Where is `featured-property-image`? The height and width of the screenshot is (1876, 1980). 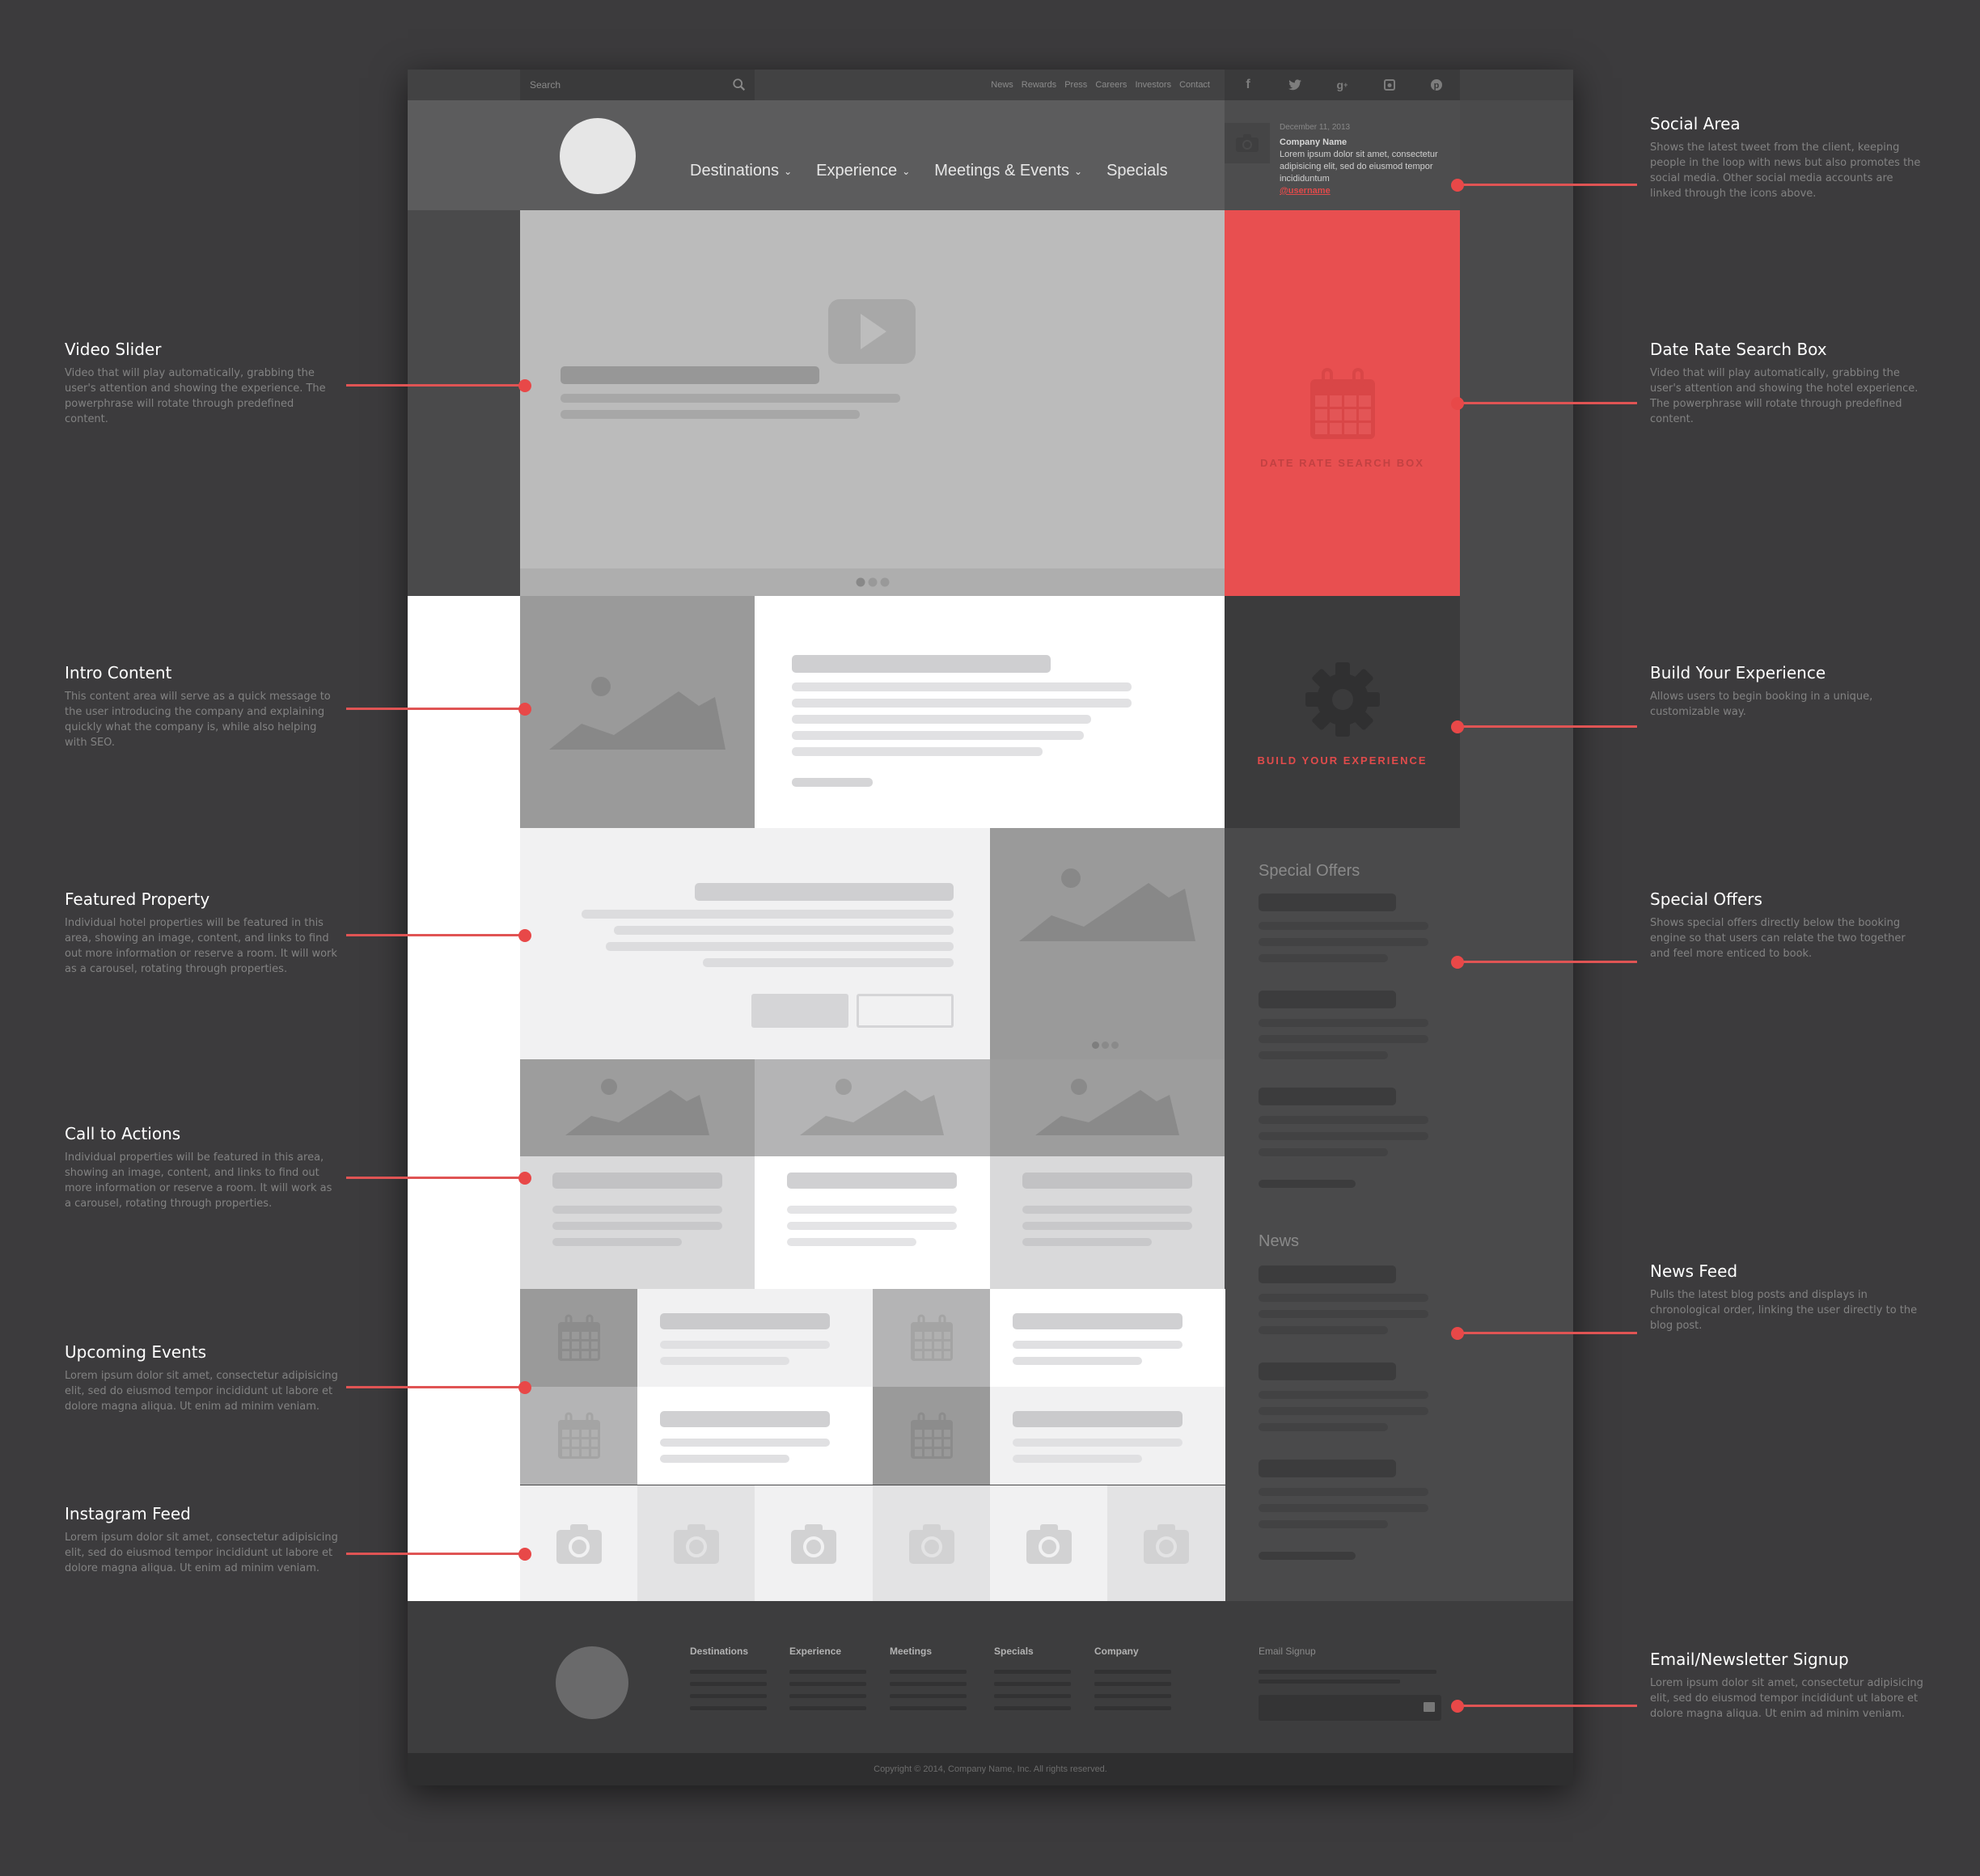
featured-property-image is located at coordinates (1107, 944).